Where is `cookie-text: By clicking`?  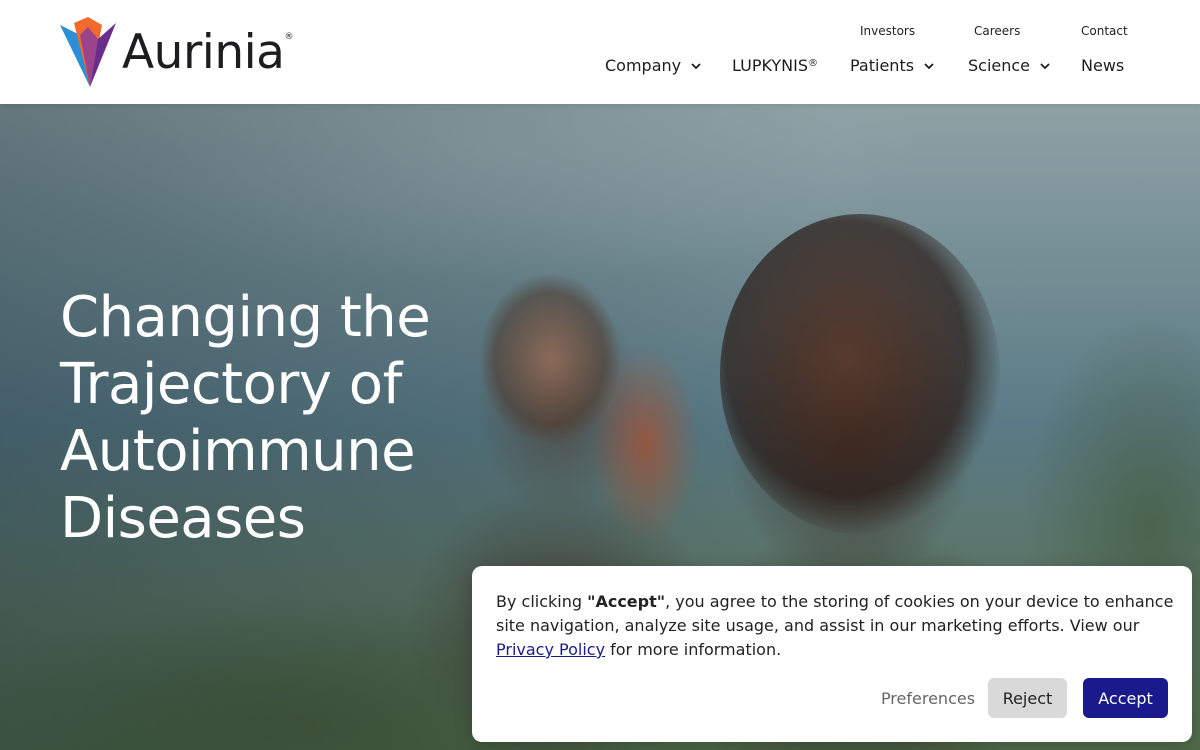
cookie-text: By clicking is located at coordinates (542, 601).